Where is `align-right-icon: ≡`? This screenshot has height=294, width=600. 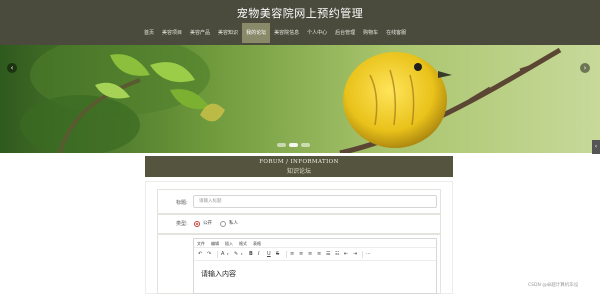
align-right-icon: ≡ is located at coordinates (310, 254).